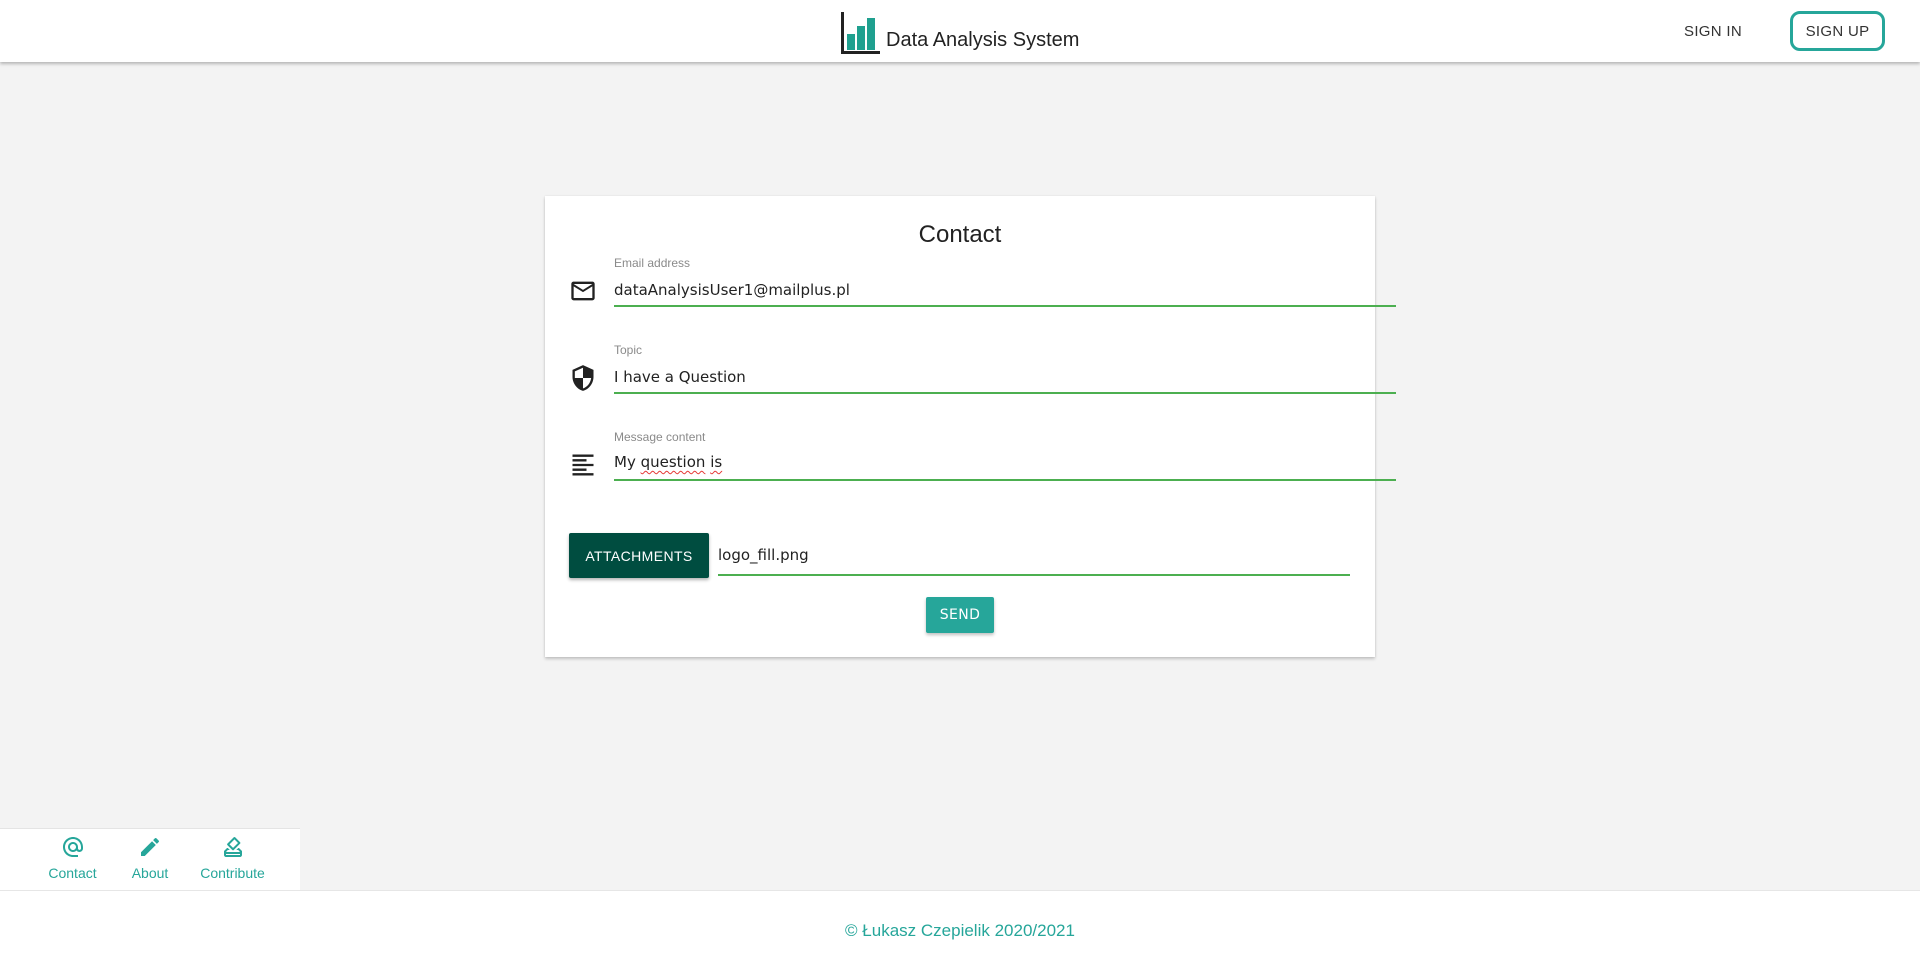 This screenshot has width=1920, height=965. I want to click on at-icon, so click(72, 847).